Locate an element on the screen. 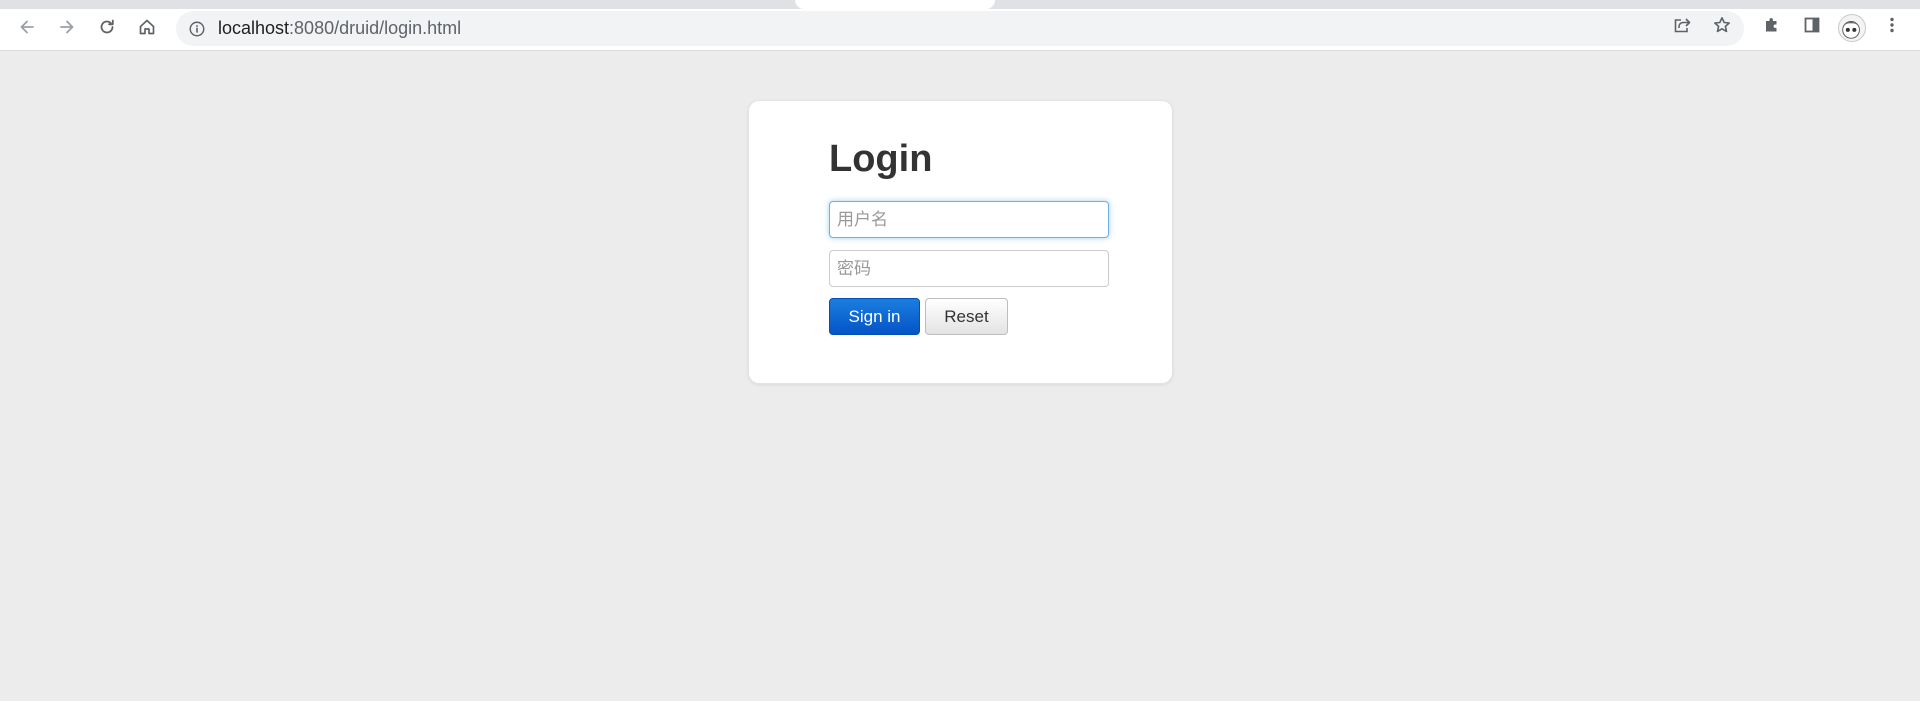 Image resolution: width=1920 pixels, height=702 pixels. password-input is located at coordinates (969, 268).